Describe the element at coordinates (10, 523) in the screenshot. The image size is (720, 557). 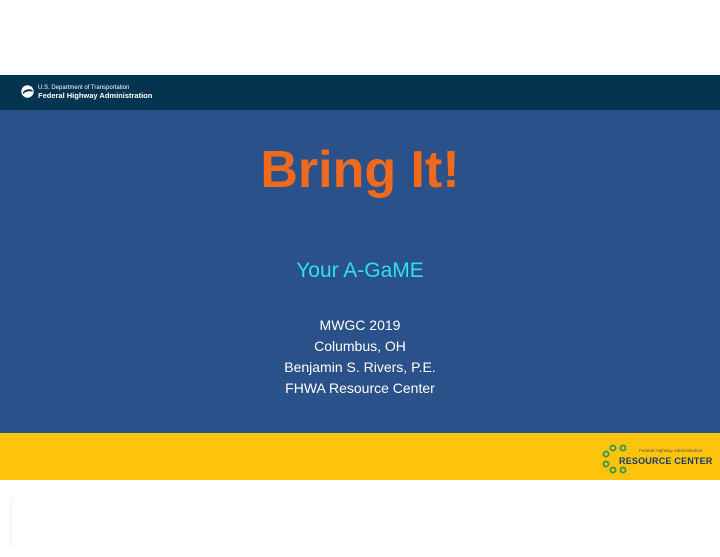
I see `divider` at that location.